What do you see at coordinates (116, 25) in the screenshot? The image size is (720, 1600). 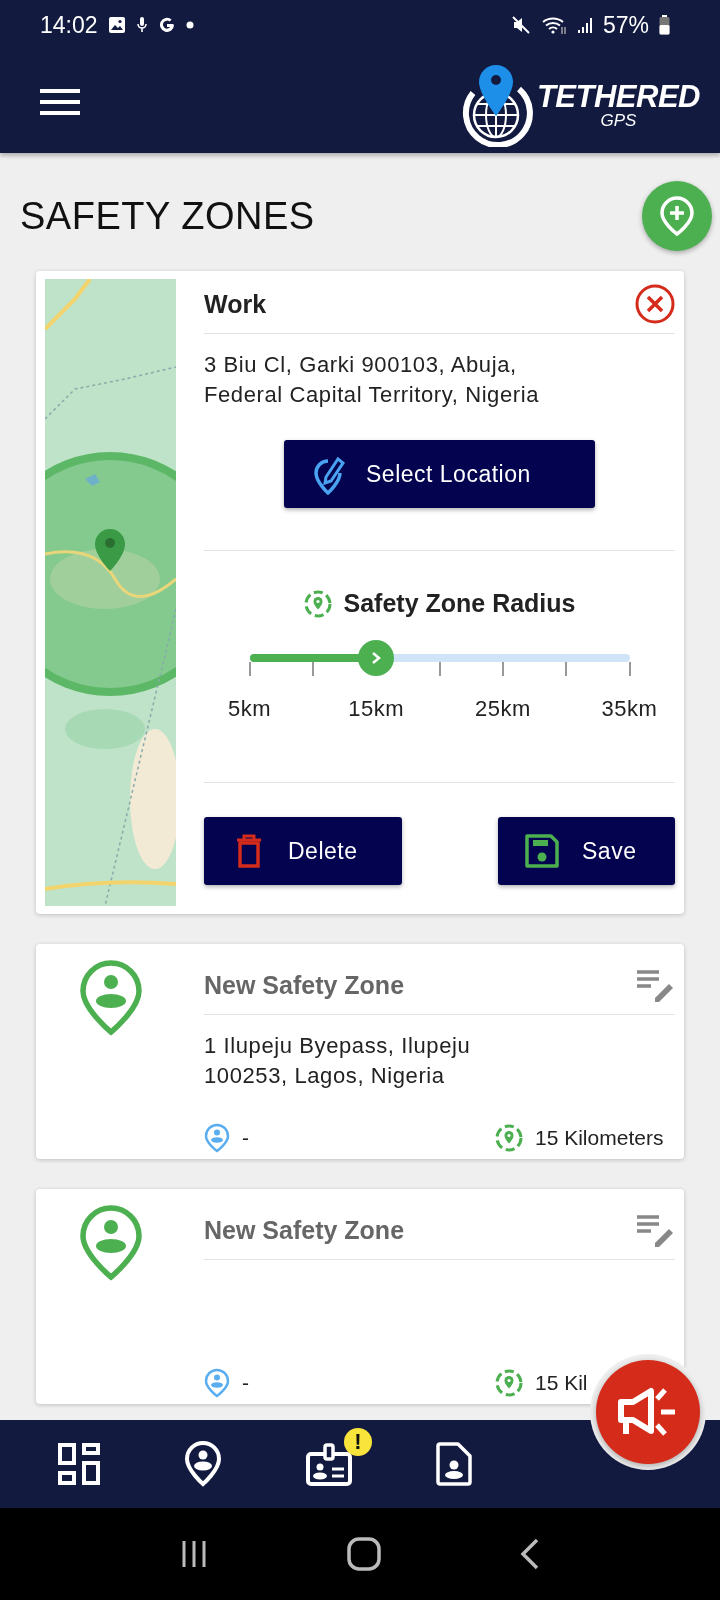 I see `image-icon` at bounding box center [116, 25].